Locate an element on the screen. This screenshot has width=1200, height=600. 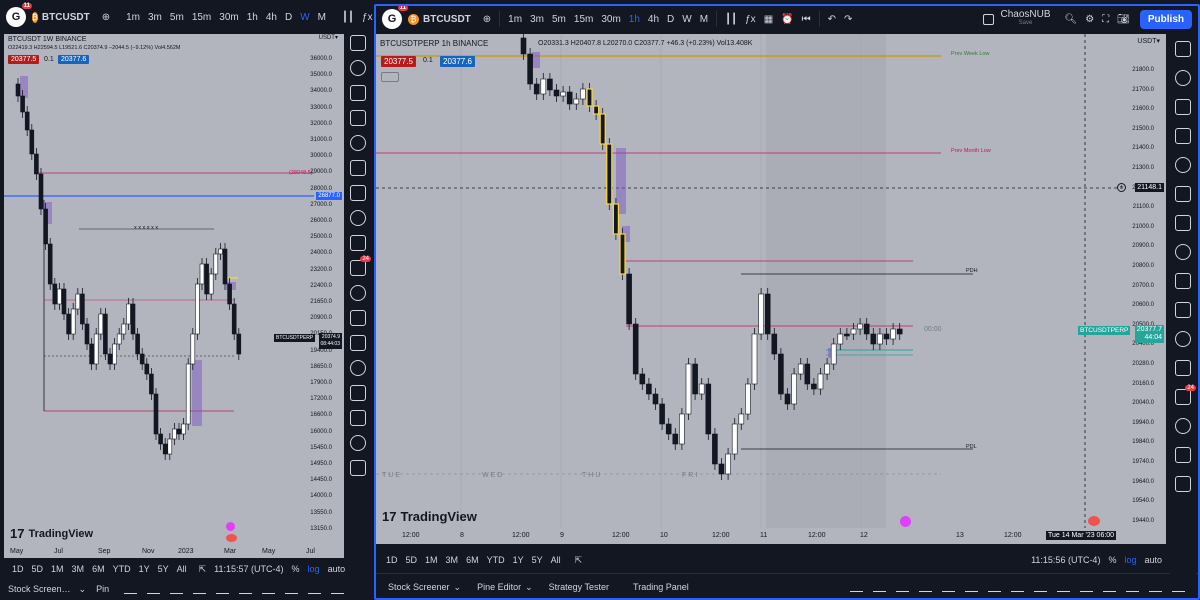
alert-icon: ⏰ is located at coordinates (787, 19).